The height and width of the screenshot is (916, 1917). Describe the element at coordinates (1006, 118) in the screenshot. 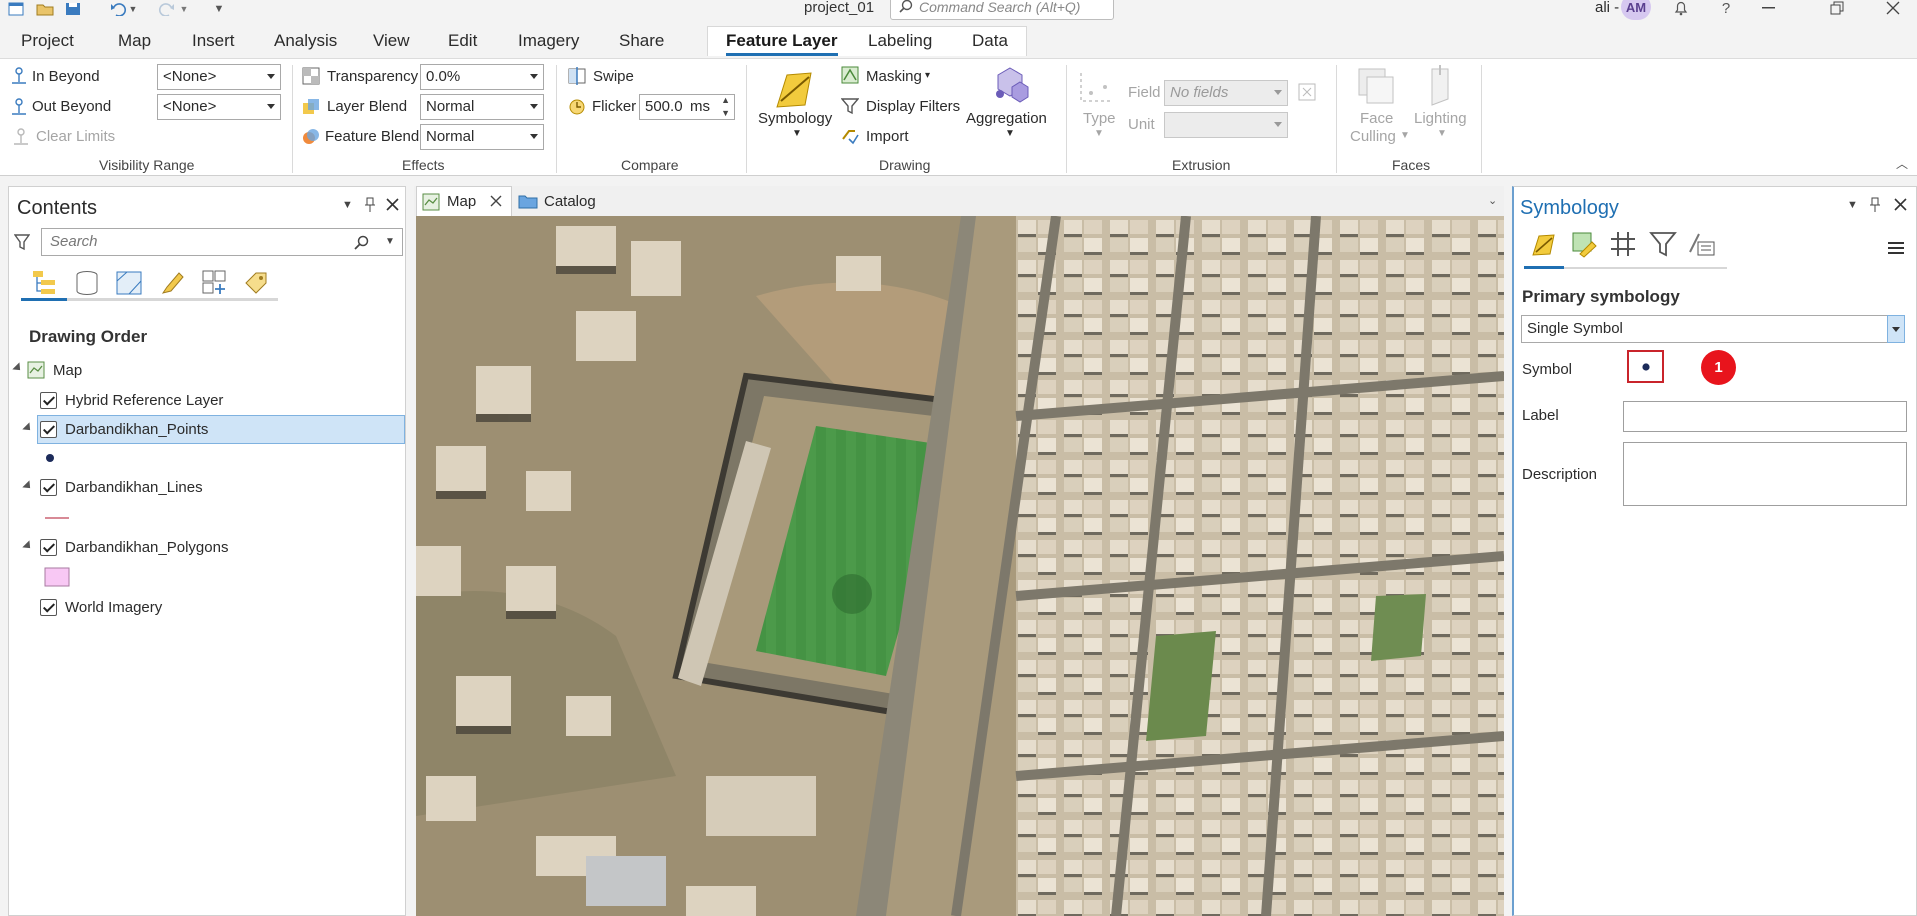

I see `aggregation-button: Aggregation` at that location.